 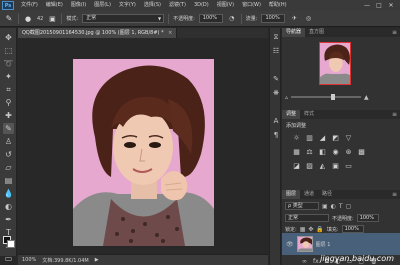 I want to click on clone-stamp-tool-icon: ♙, so click(x=8, y=141).